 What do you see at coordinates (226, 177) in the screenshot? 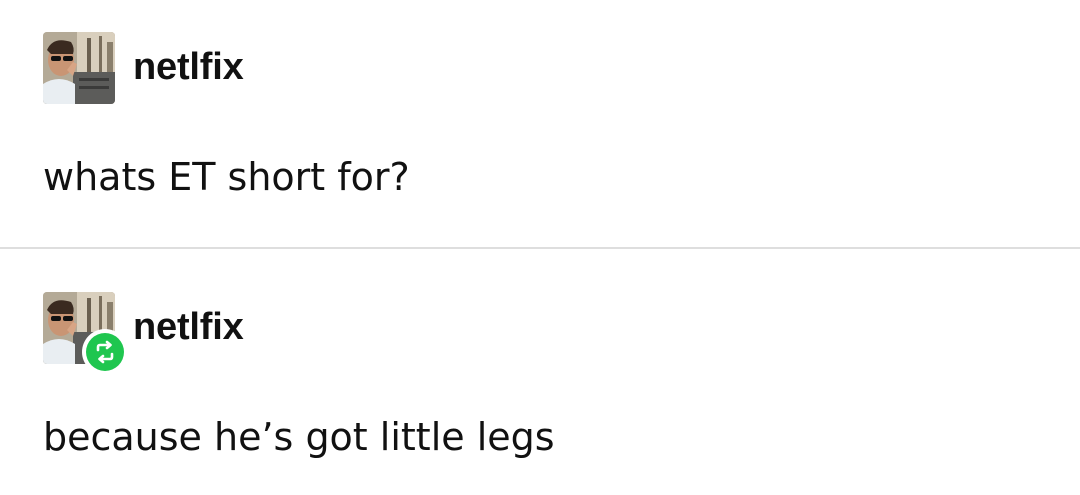
I see `post-body-text: whats ET short for?` at bounding box center [226, 177].